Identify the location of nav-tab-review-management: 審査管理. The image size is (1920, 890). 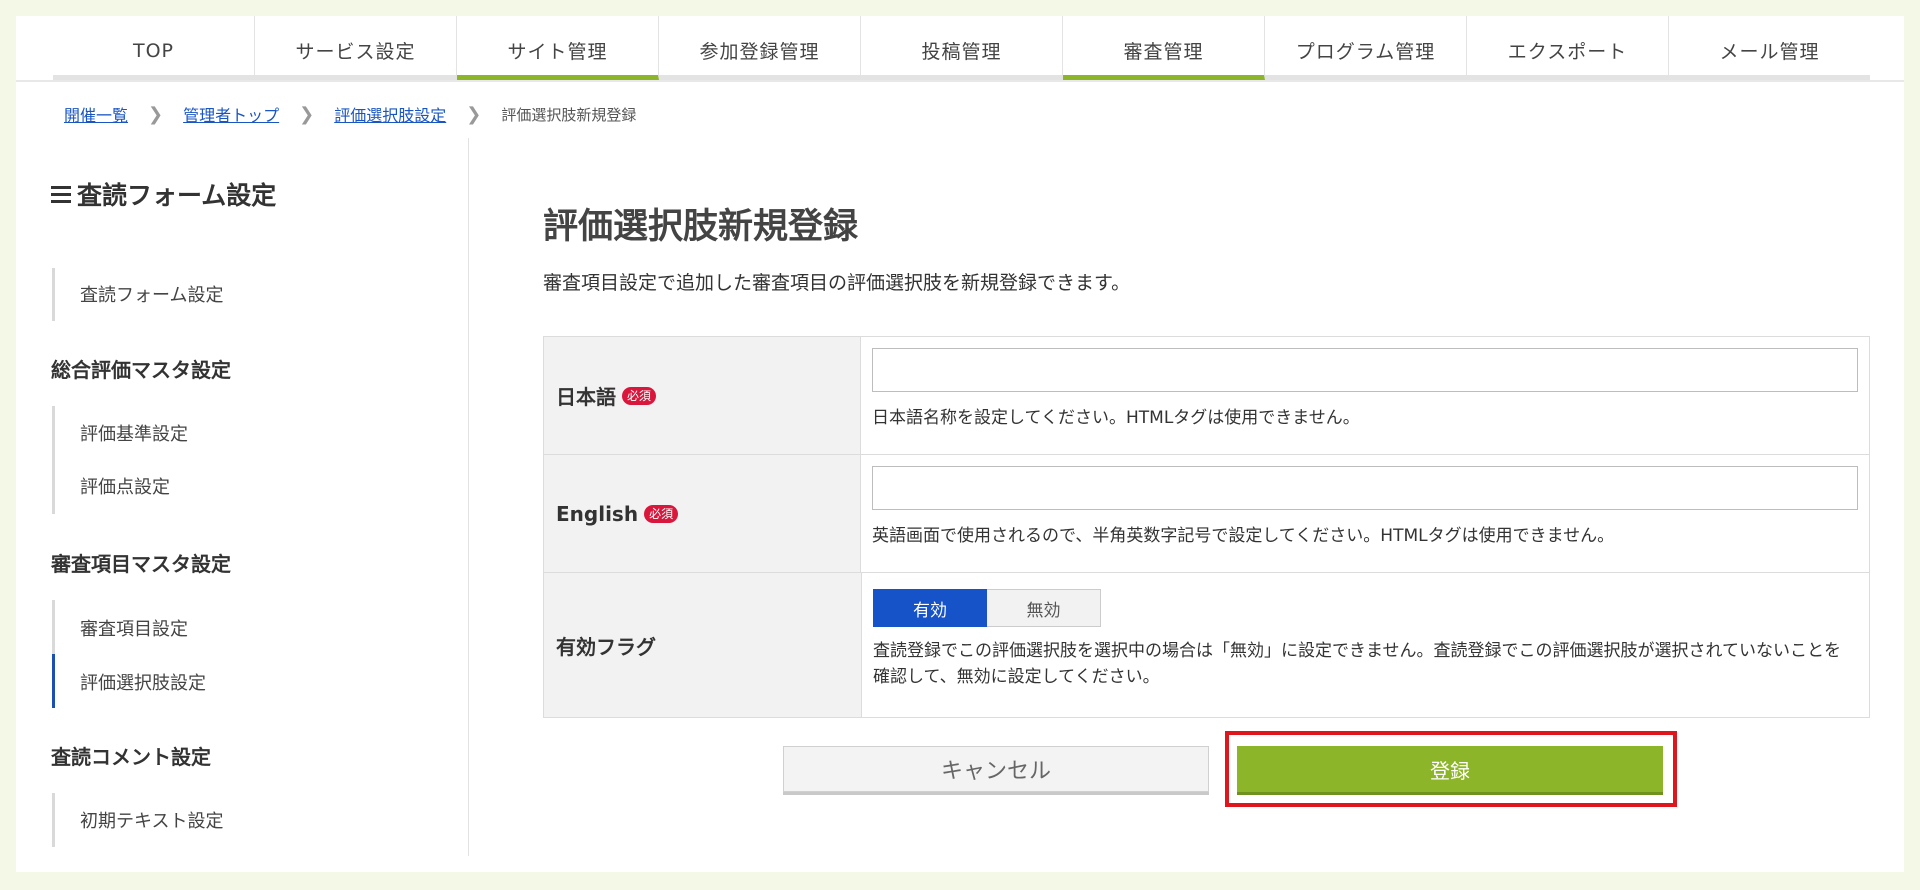
(1164, 48).